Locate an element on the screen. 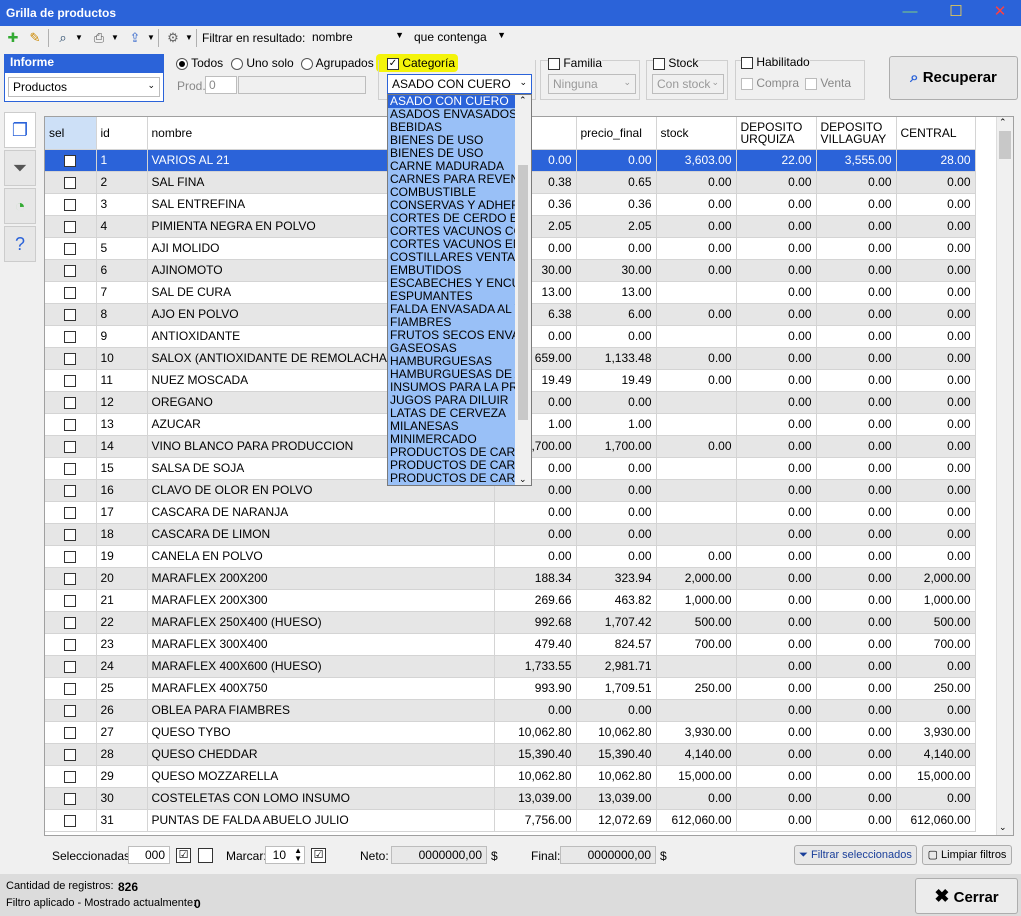 The height and width of the screenshot is (916, 1021). scroll-thumb is located at coordinates (1005, 145).